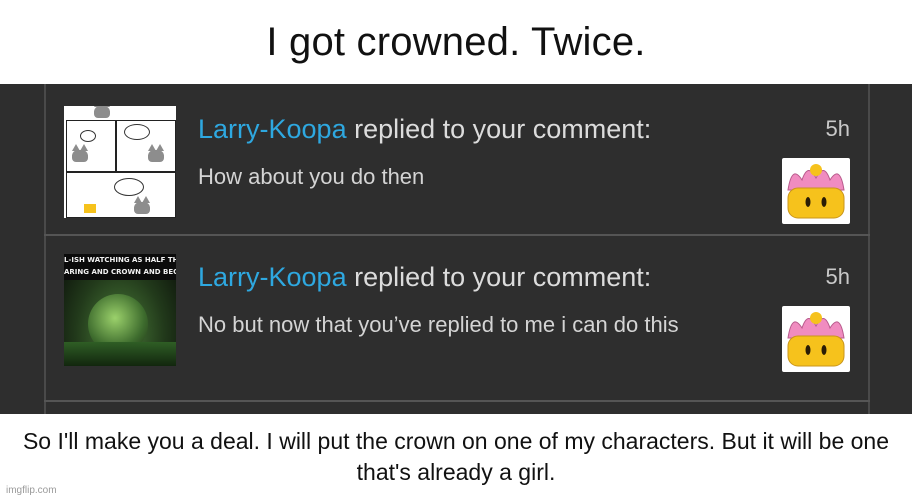 This screenshot has width=912, height=500. What do you see at coordinates (311, 176) in the screenshot?
I see `comment-text: How about you do then` at bounding box center [311, 176].